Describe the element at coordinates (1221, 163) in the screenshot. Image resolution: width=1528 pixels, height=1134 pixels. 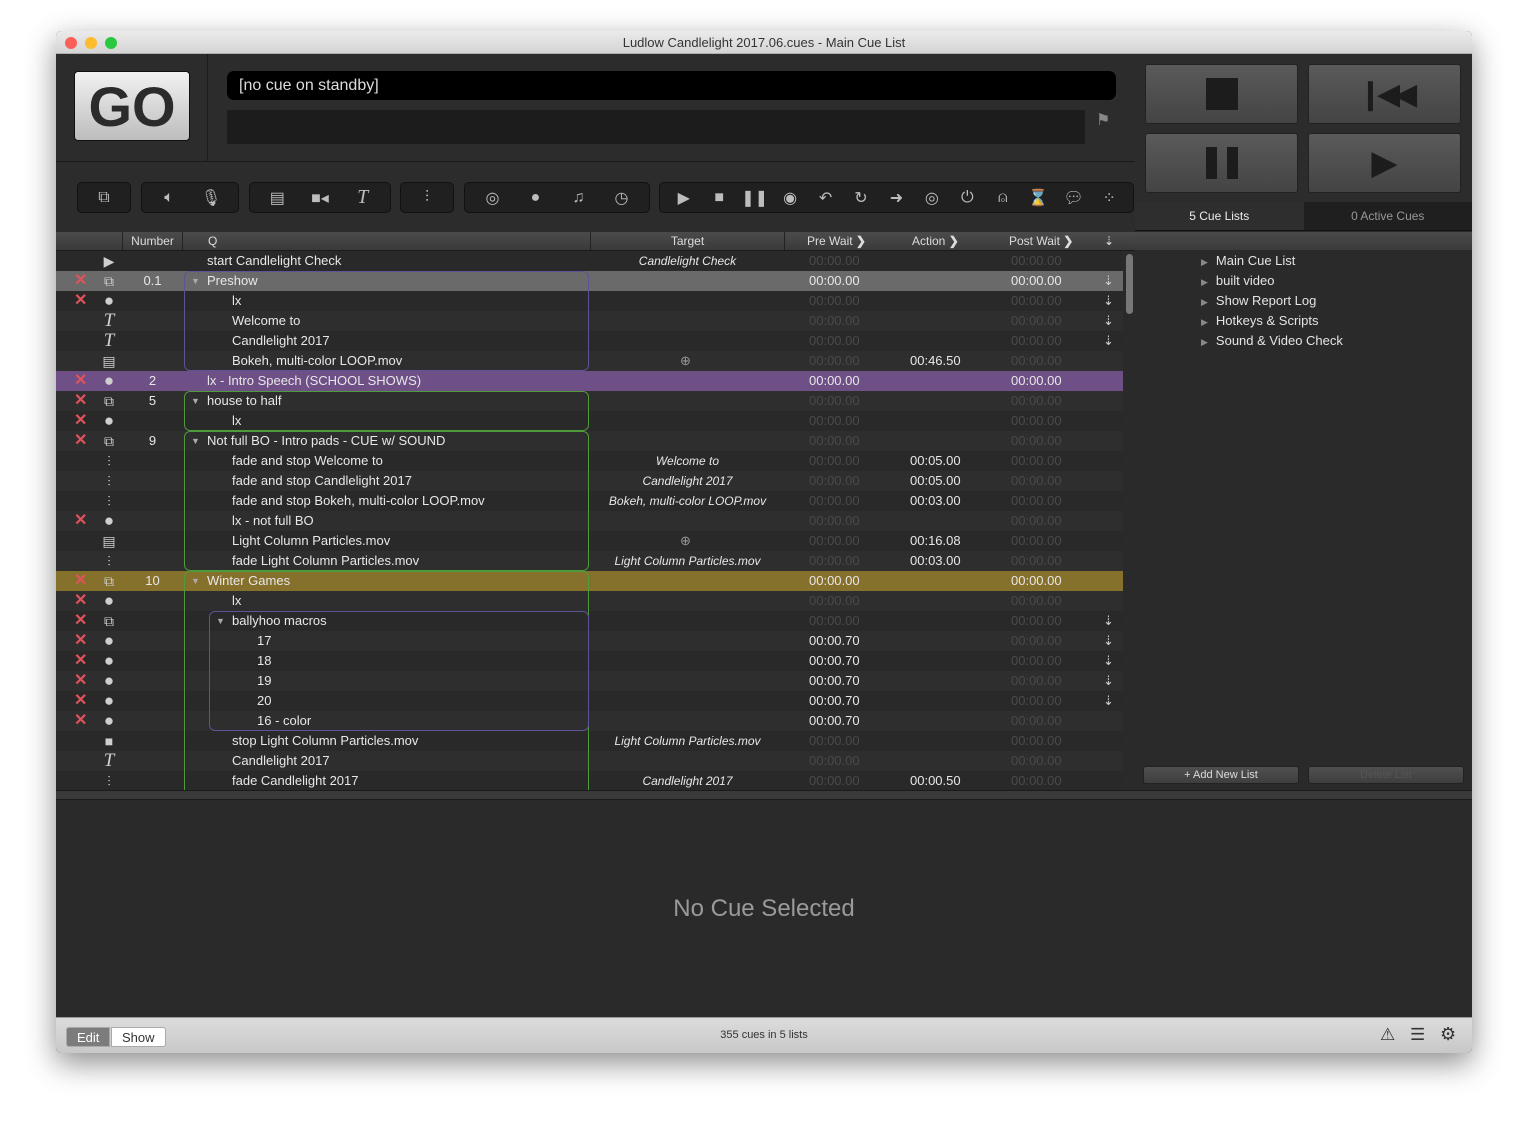
I see `pause-all-button` at that location.